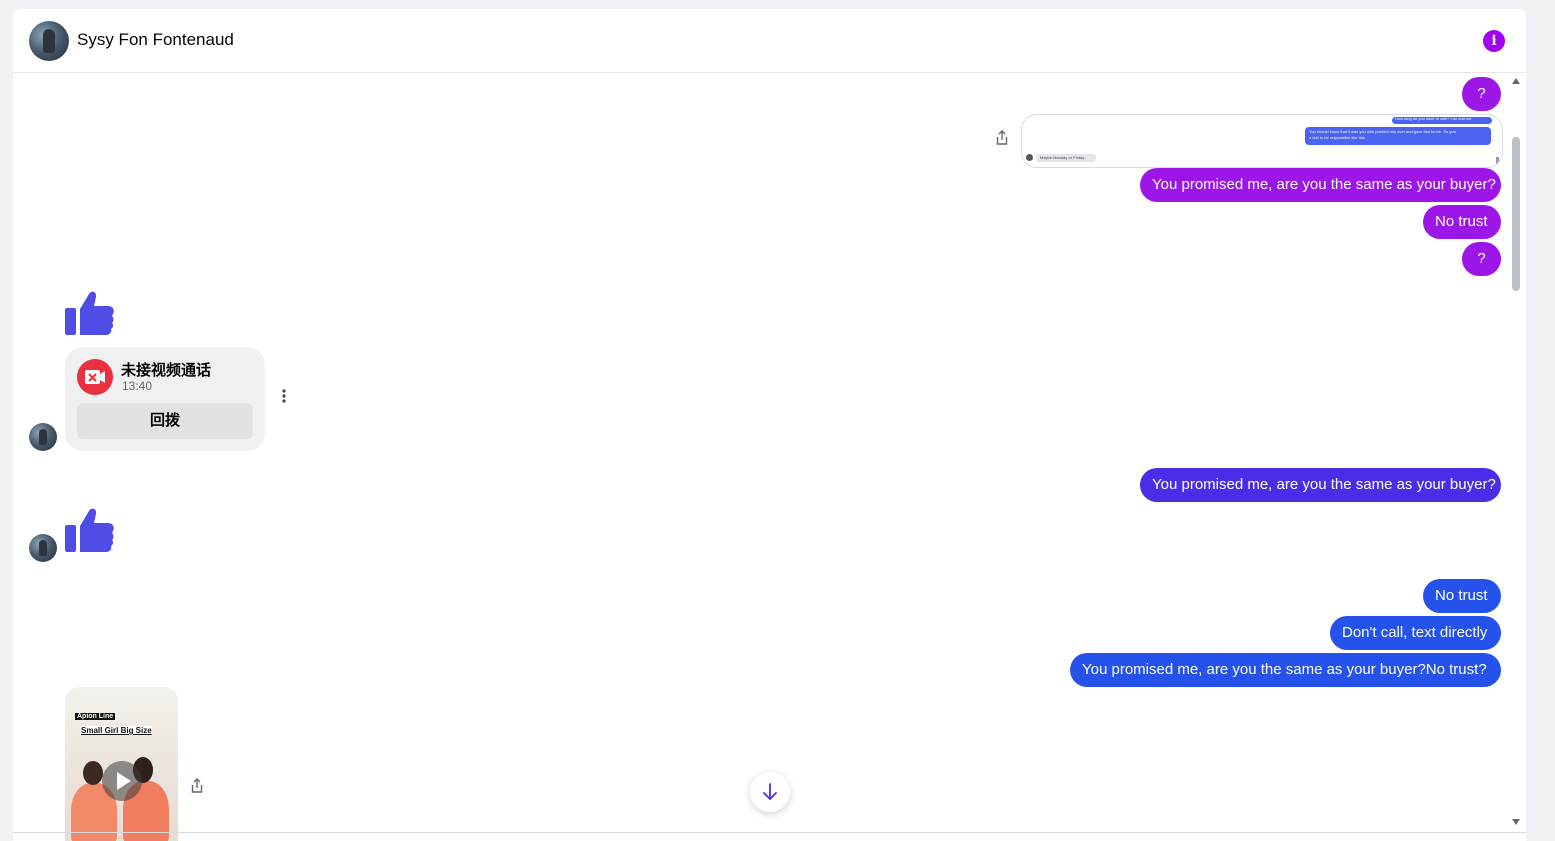 This screenshot has height=841, width=1555. What do you see at coordinates (165, 421) in the screenshot?
I see `callback-button: 回拨` at bounding box center [165, 421].